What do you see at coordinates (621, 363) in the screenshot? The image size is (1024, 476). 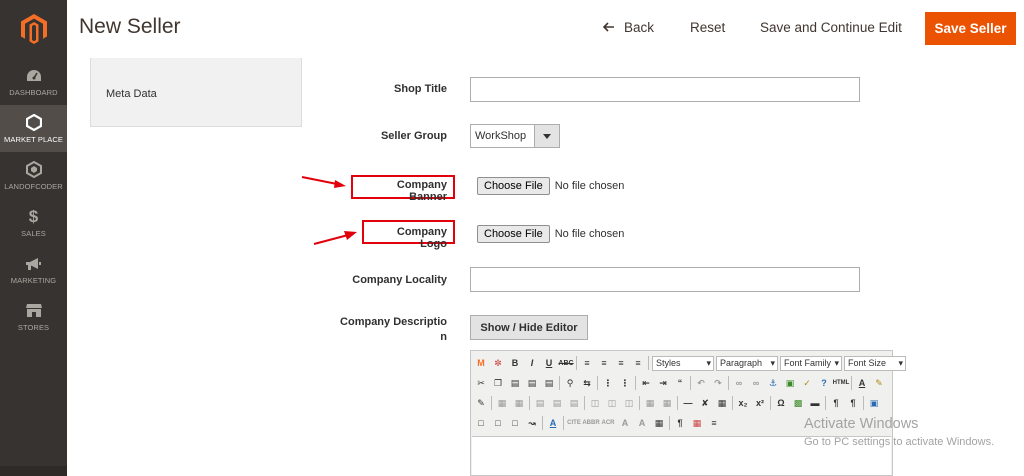 I see `align-right-icon: ≡` at bounding box center [621, 363].